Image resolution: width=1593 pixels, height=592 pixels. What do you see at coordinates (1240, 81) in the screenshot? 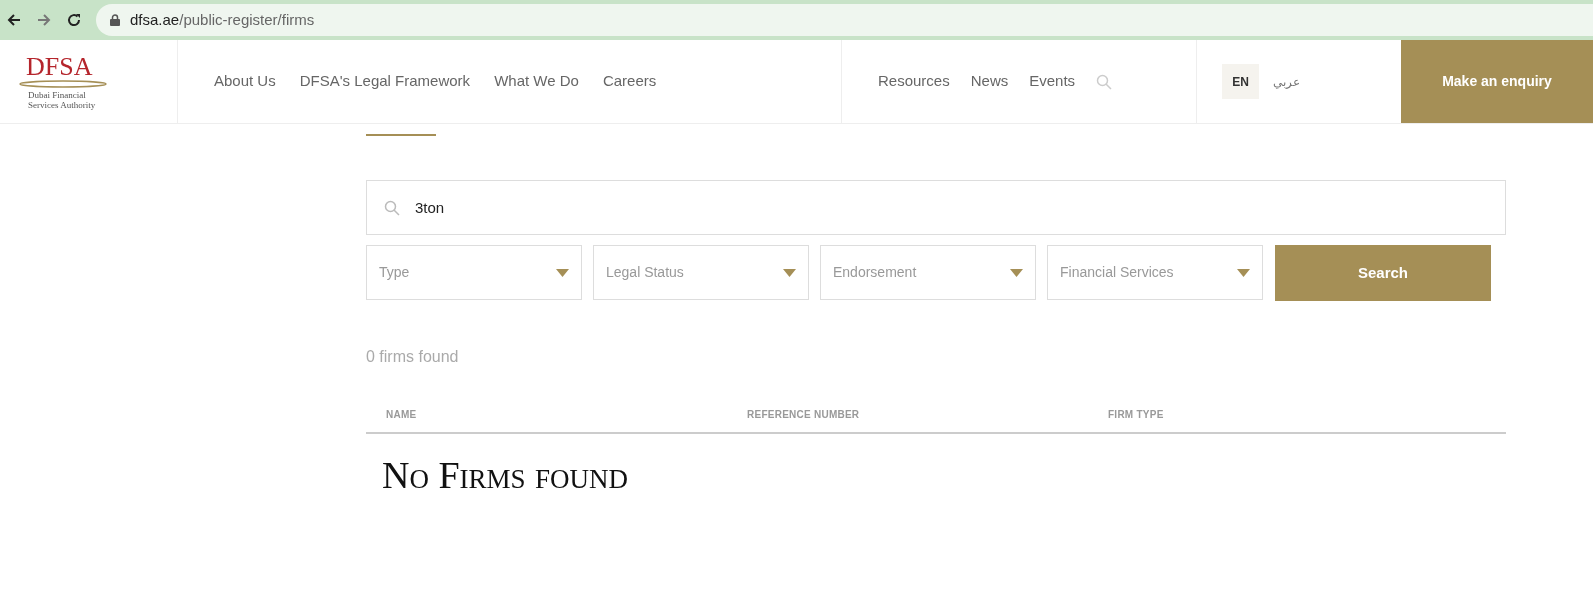
I see `language-option: EN` at bounding box center [1240, 81].